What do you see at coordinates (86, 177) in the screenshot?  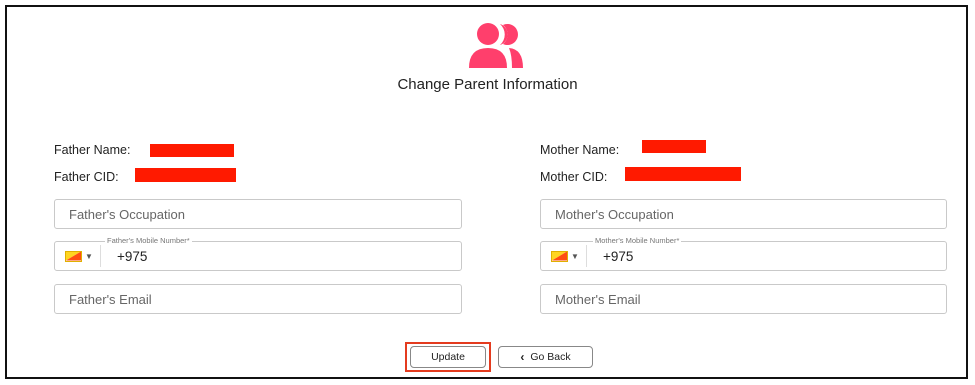 I see `father-cid-label: Father CID:` at bounding box center [86, 177].